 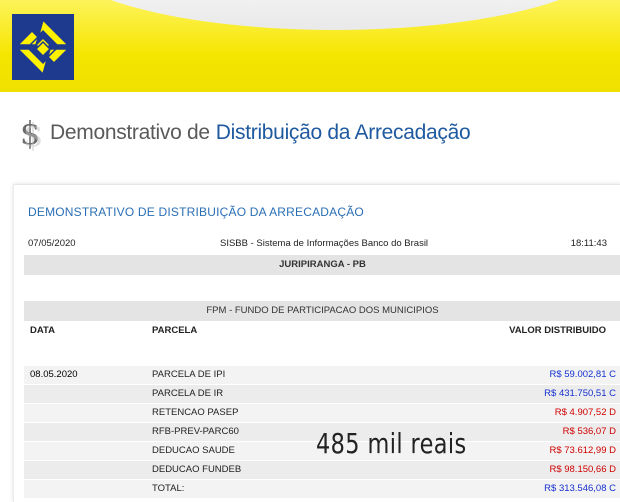 What do you see at coordinates (557, 330) in the screenshot?
I see `column-header-value: VALOR DISTRIBUIDO` at bounding box center [557, 330].